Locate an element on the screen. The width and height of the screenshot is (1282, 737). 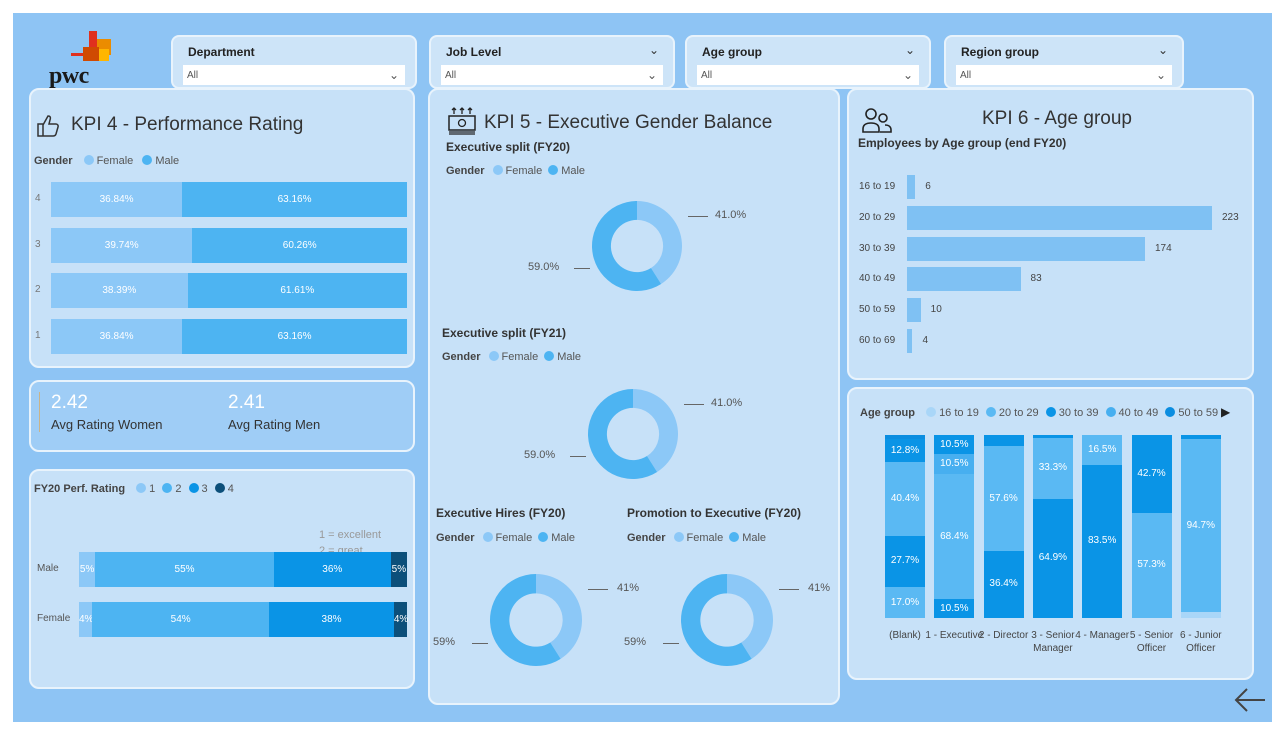
bar-category-label: Male is located at coordinates (48, 568).